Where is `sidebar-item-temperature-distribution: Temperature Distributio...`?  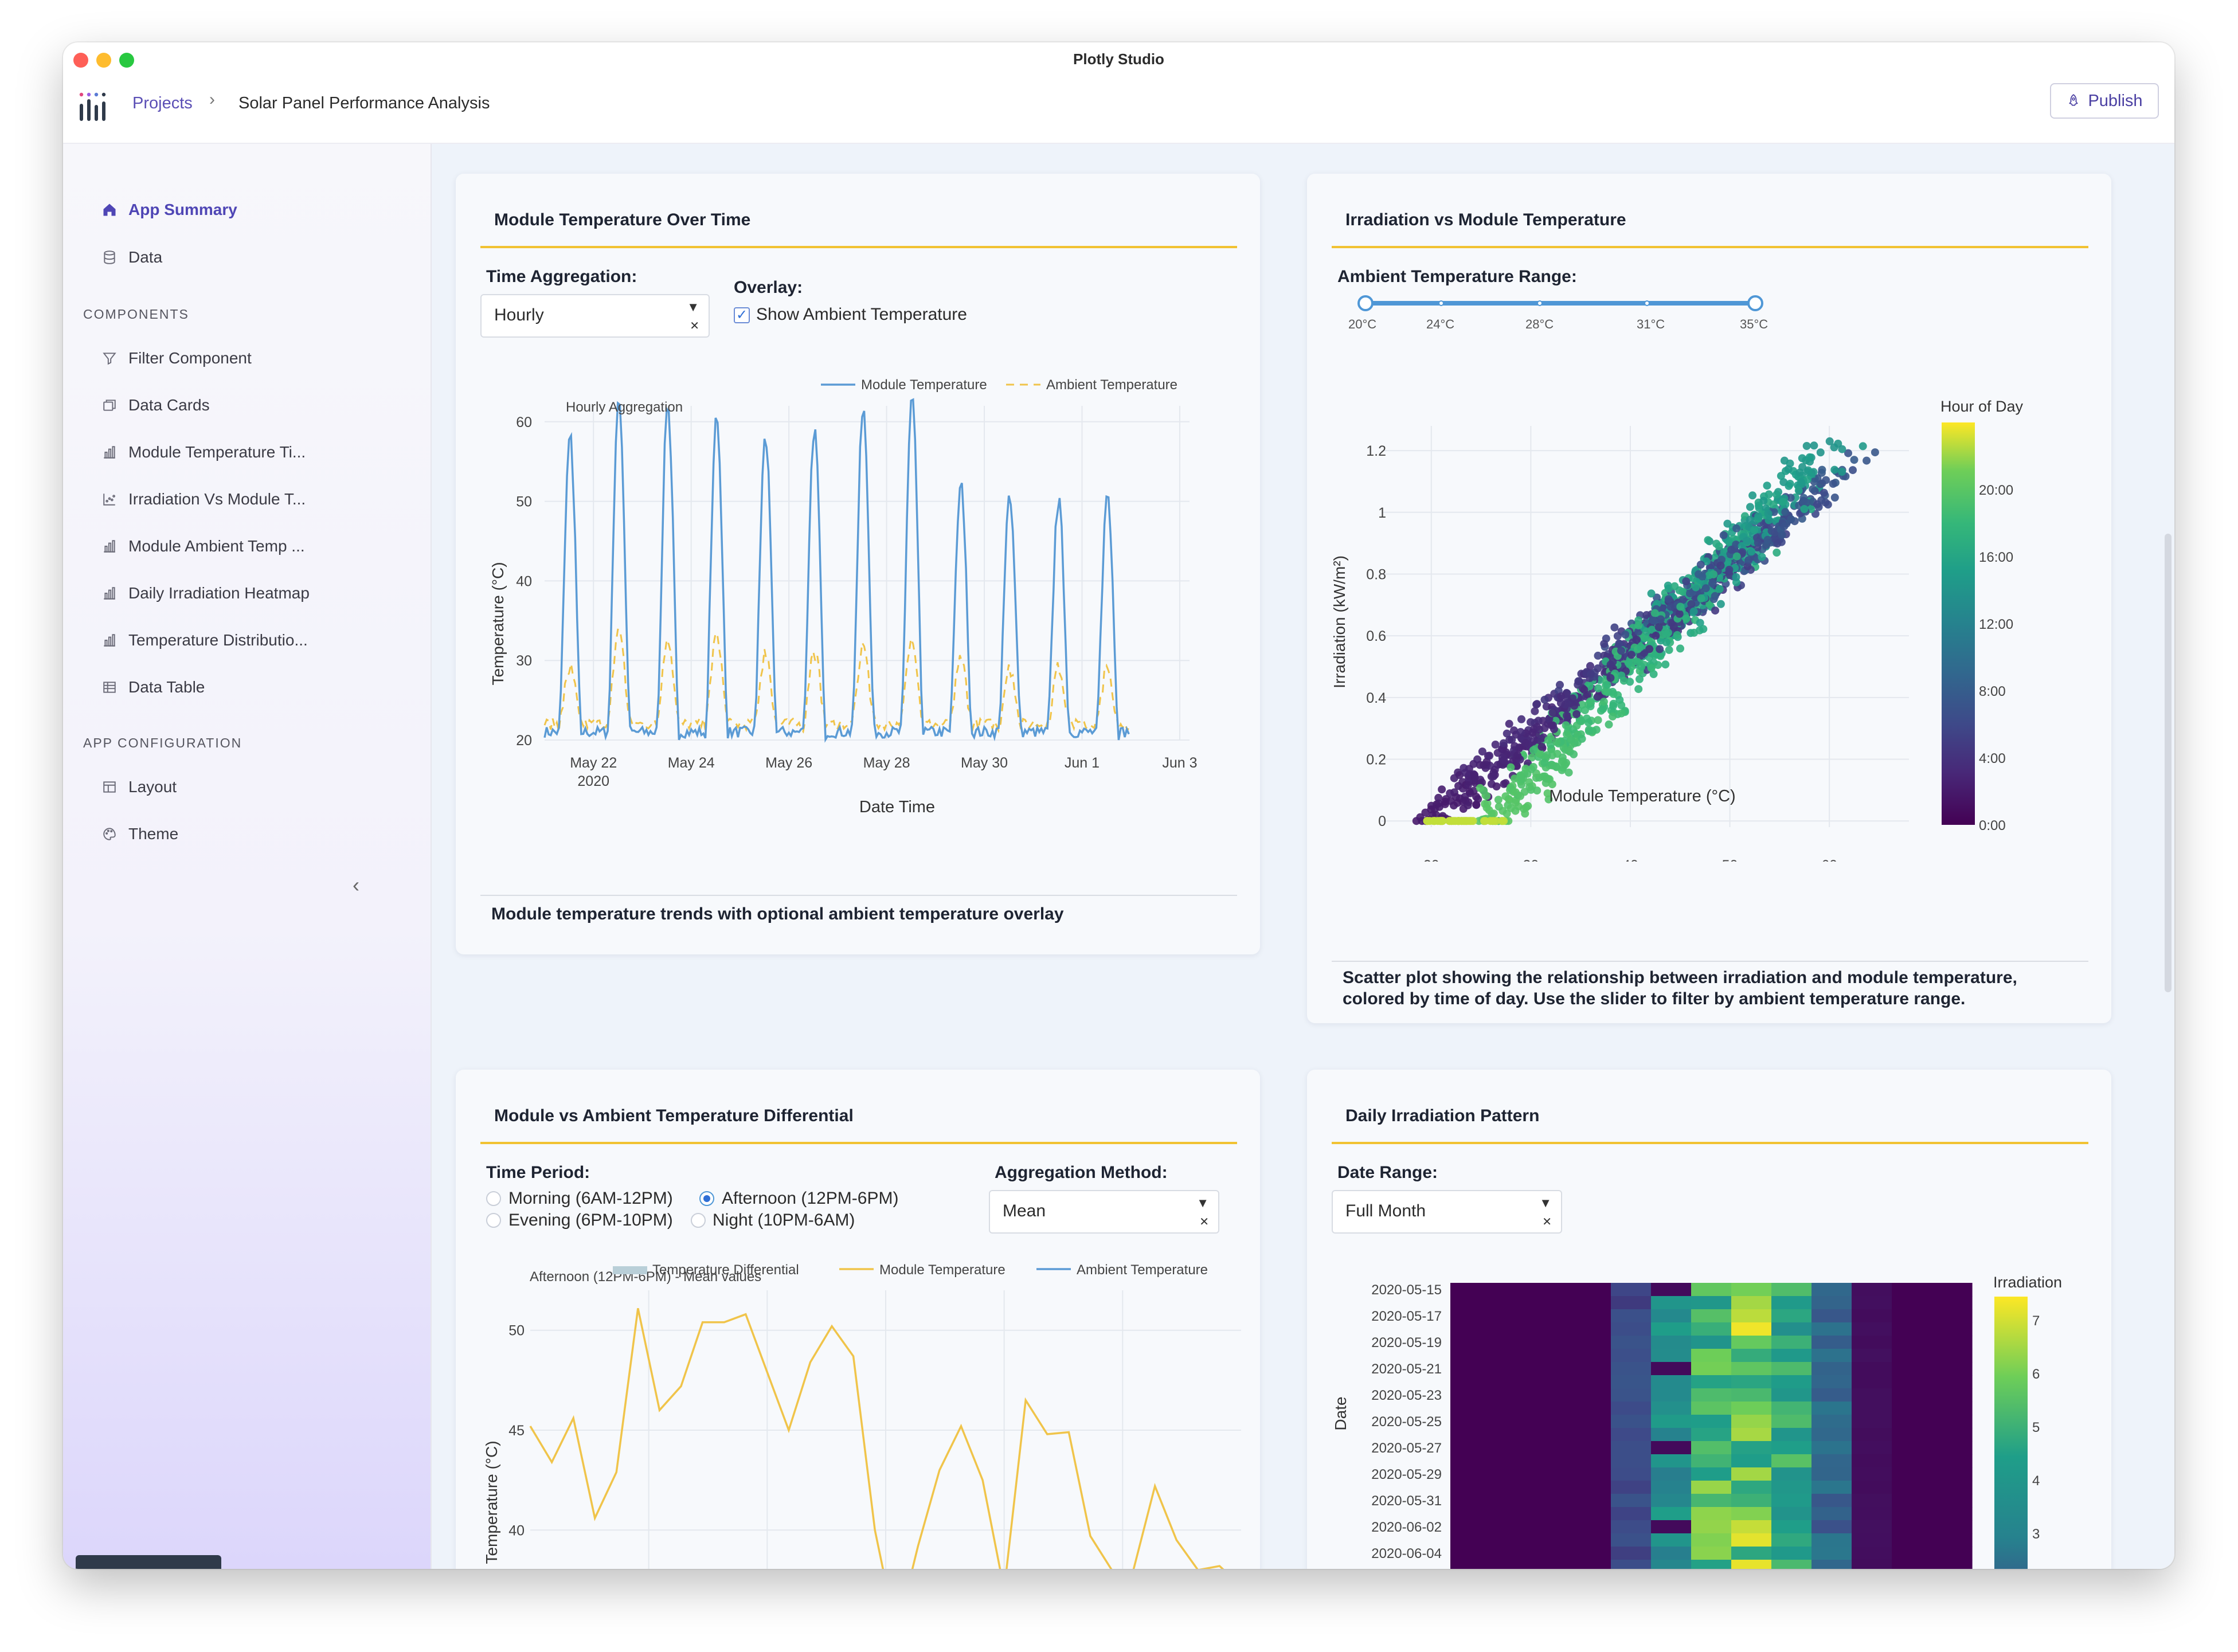
sidebar-item-temperature-distribution: Temperature Distributio... is located at coordinates (235, 640).